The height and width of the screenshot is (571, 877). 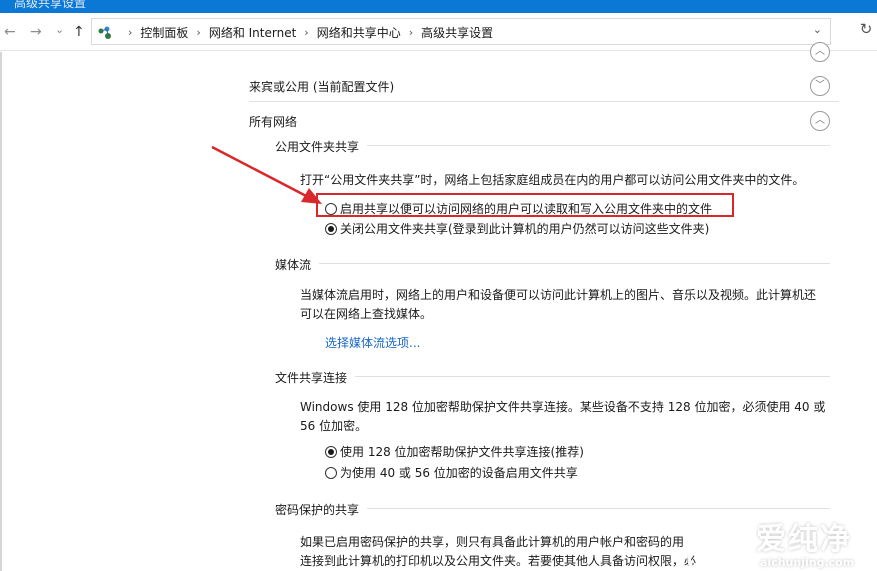 What do you see at coordinates (462, 451) in the screenshot?
I see `encryption-128-label: 使用 128 位加密帮助保护文件共享连接(推荐)` at bounding box center [462, 451].